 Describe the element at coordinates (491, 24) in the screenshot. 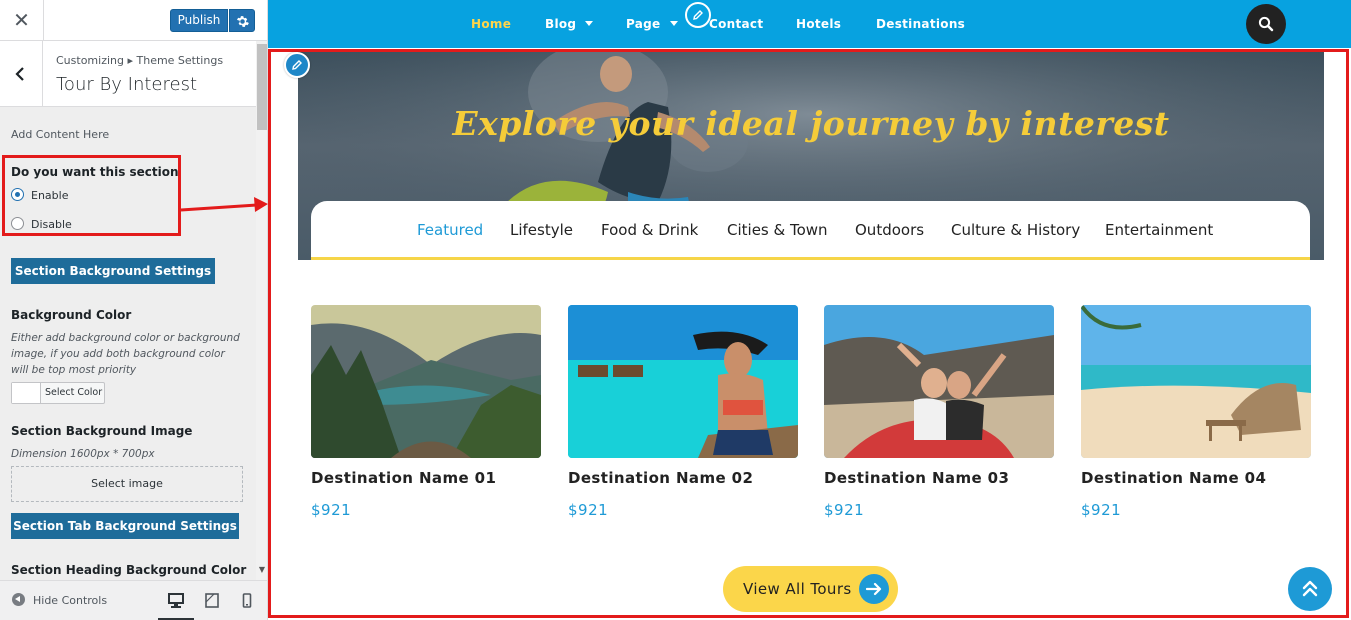

I see `nav-item-home: Home` at that location.